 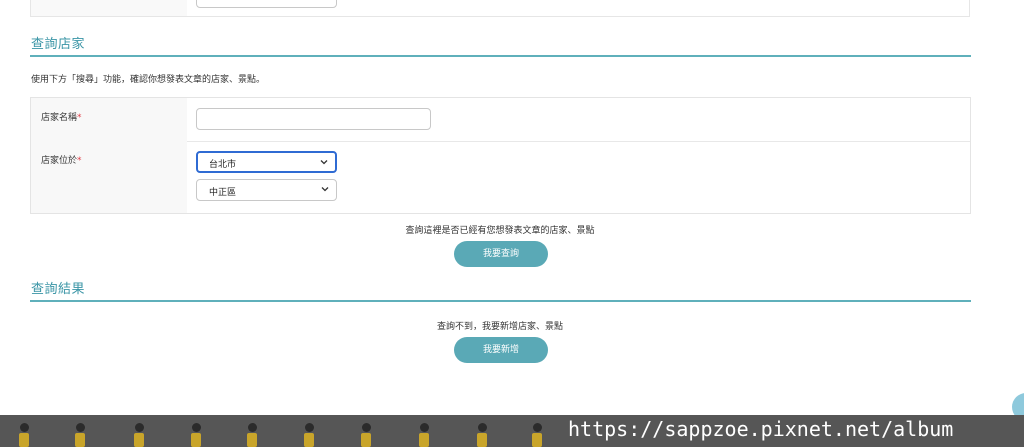 What do you see at coordinates (59, 161) in the screenshot?
I see `store-location-label-text: 店家位於` at bounding box center [59, 161].